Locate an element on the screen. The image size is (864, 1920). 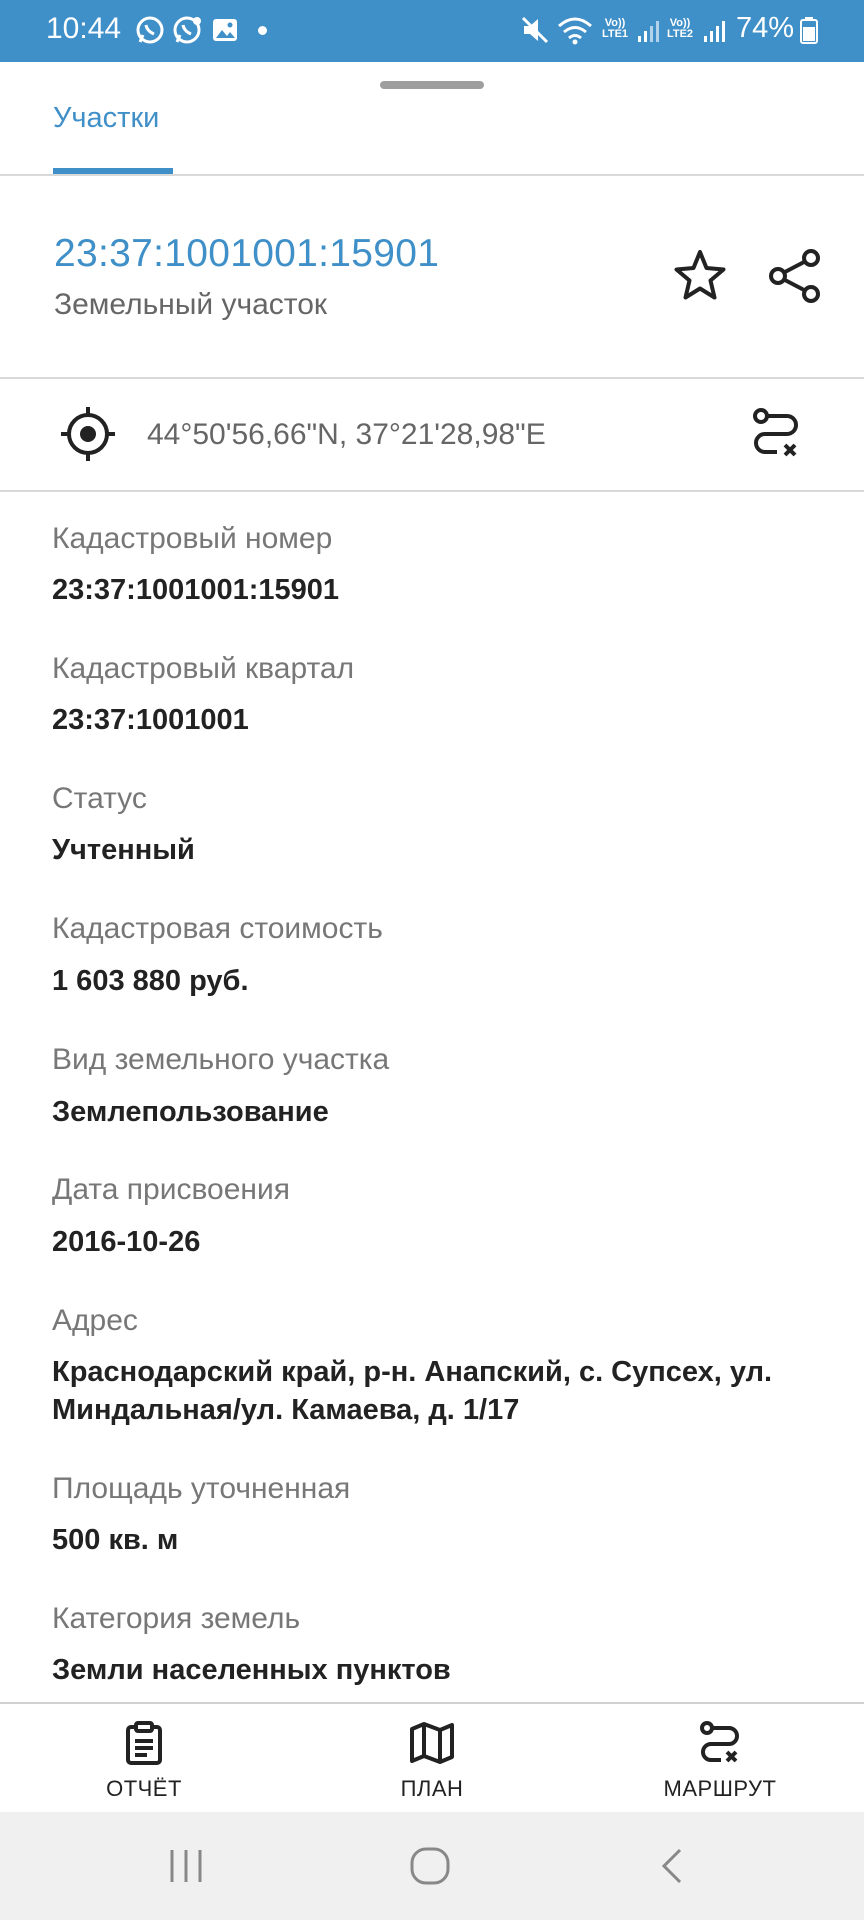
object-type-subtitle: Земельный участок is located at coordinates (191, 304).